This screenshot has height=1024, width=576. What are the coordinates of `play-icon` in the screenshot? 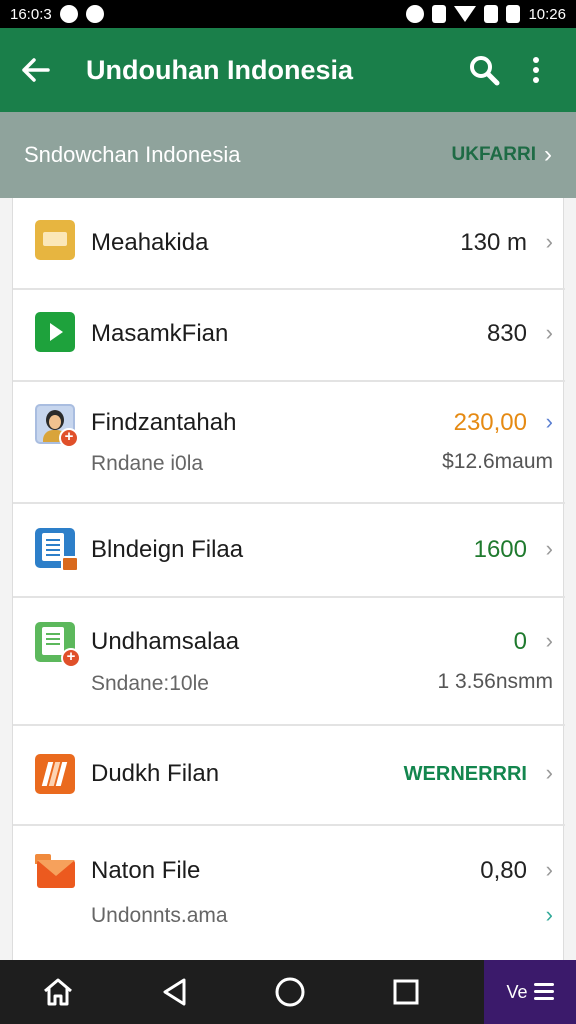 It's located at (55, 332).